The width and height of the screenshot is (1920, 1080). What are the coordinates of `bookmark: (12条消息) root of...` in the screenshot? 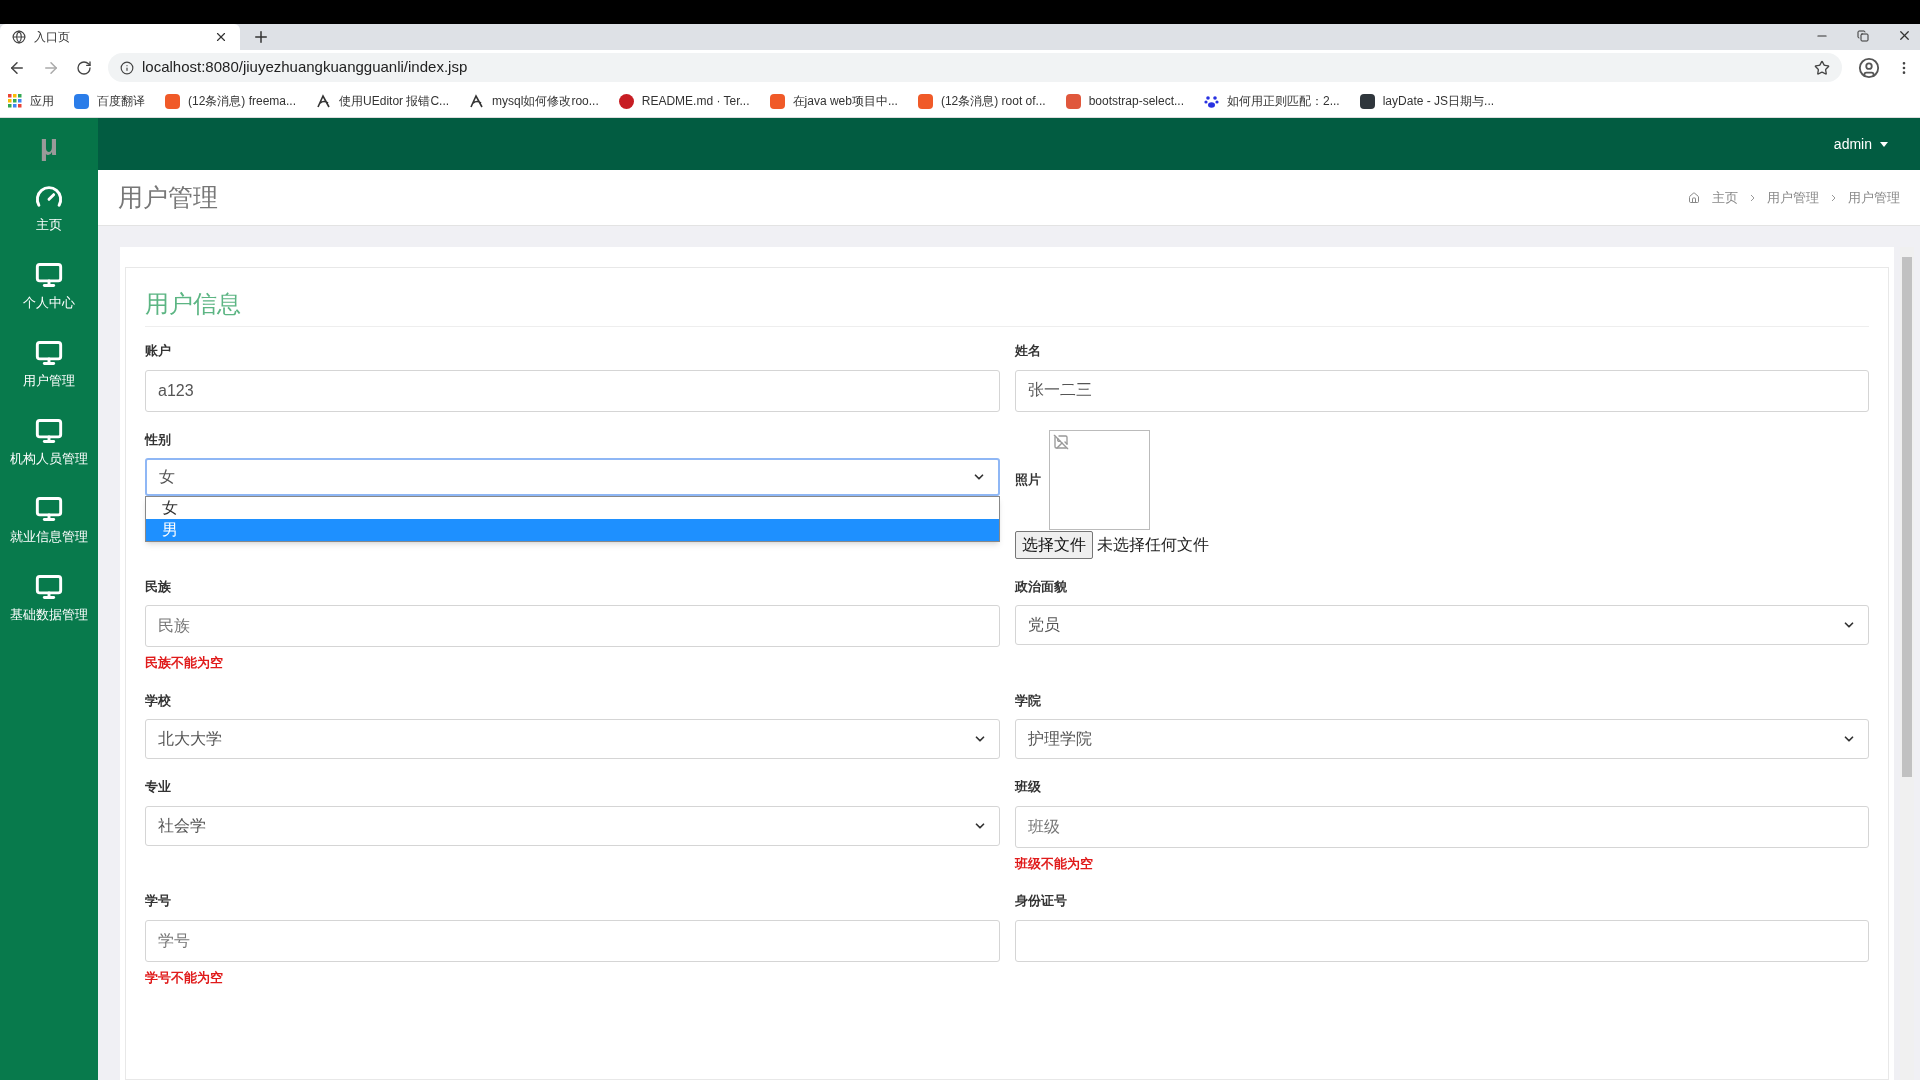 It's located at (981, 101).